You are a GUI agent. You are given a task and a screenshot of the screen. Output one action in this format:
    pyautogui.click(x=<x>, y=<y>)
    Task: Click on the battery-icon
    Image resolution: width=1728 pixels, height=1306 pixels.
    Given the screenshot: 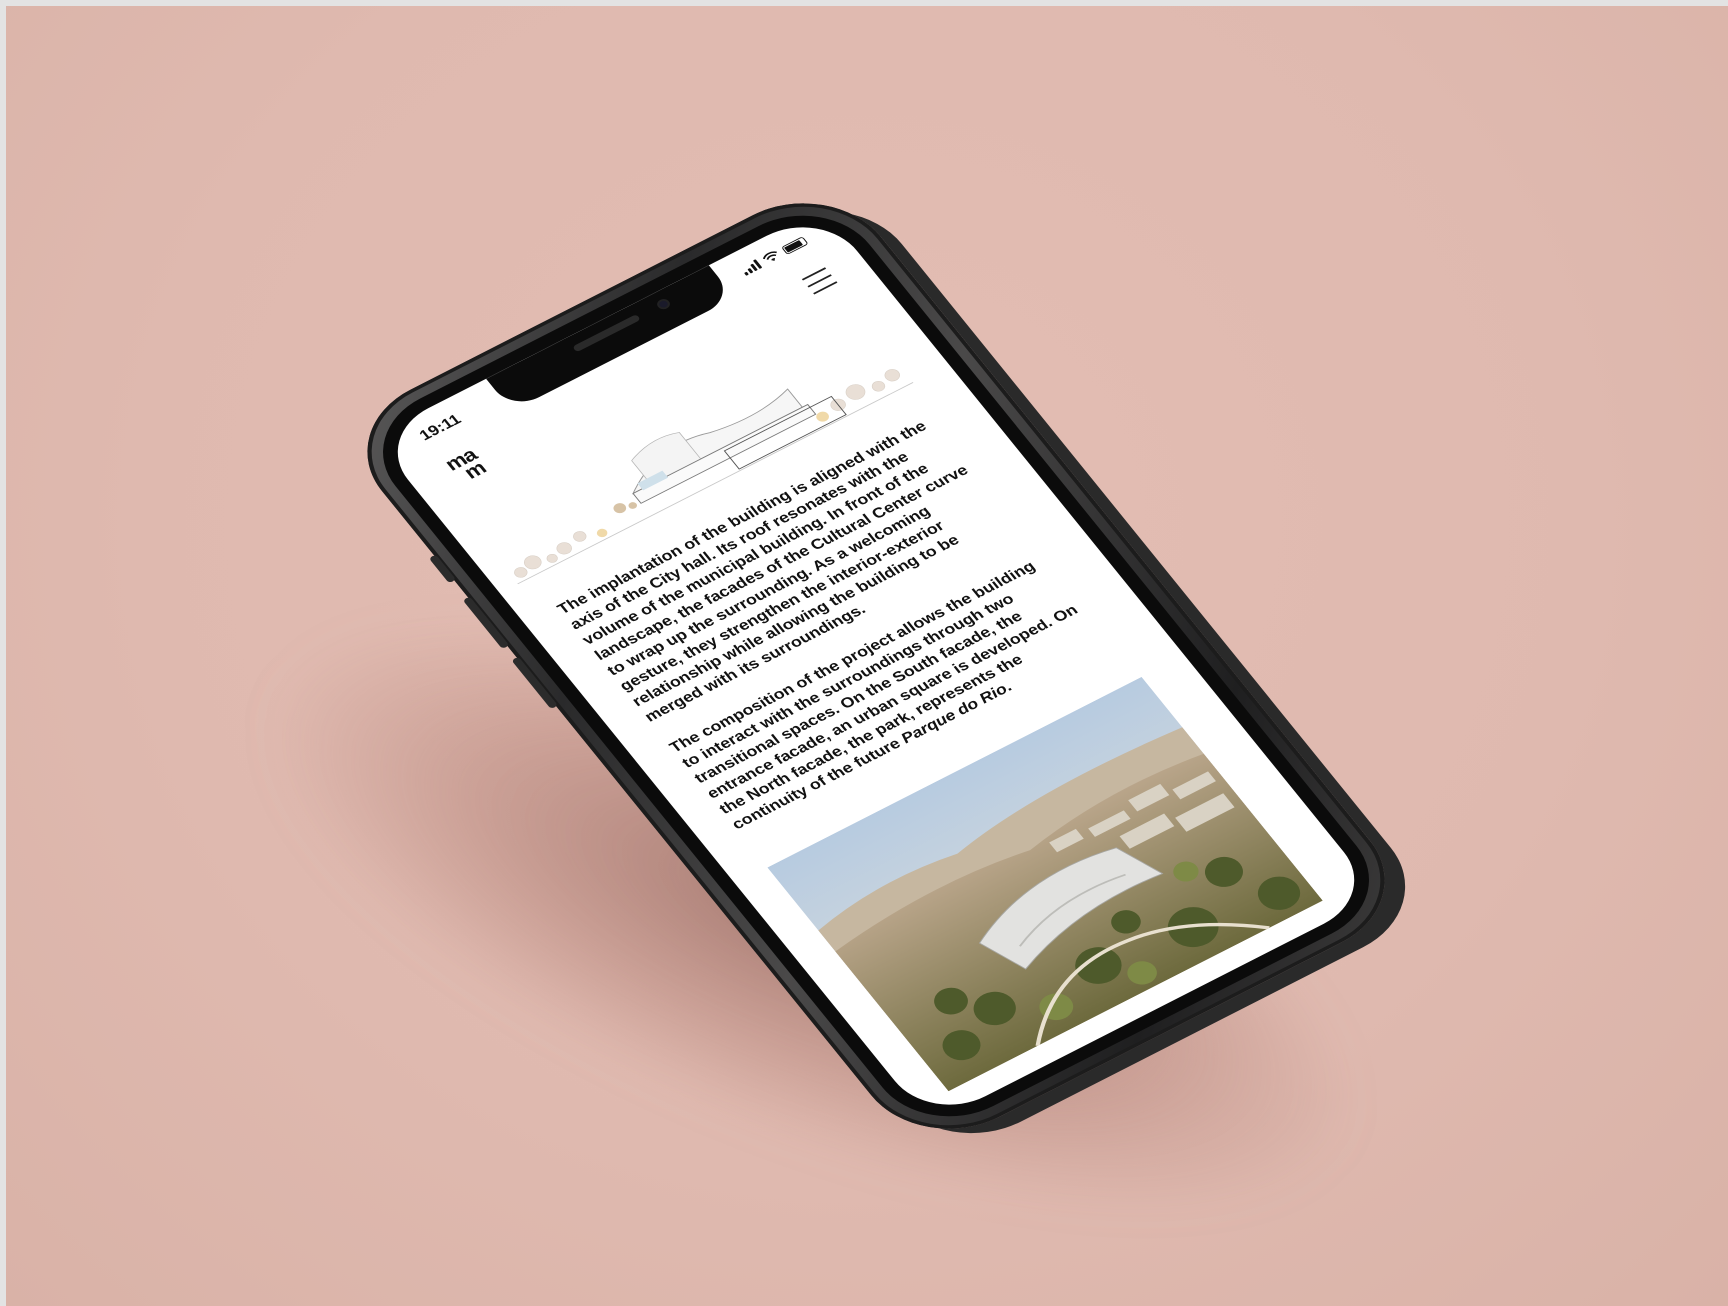 What is the action you would take?
    pyautogui.click(x=795, y=245)
    